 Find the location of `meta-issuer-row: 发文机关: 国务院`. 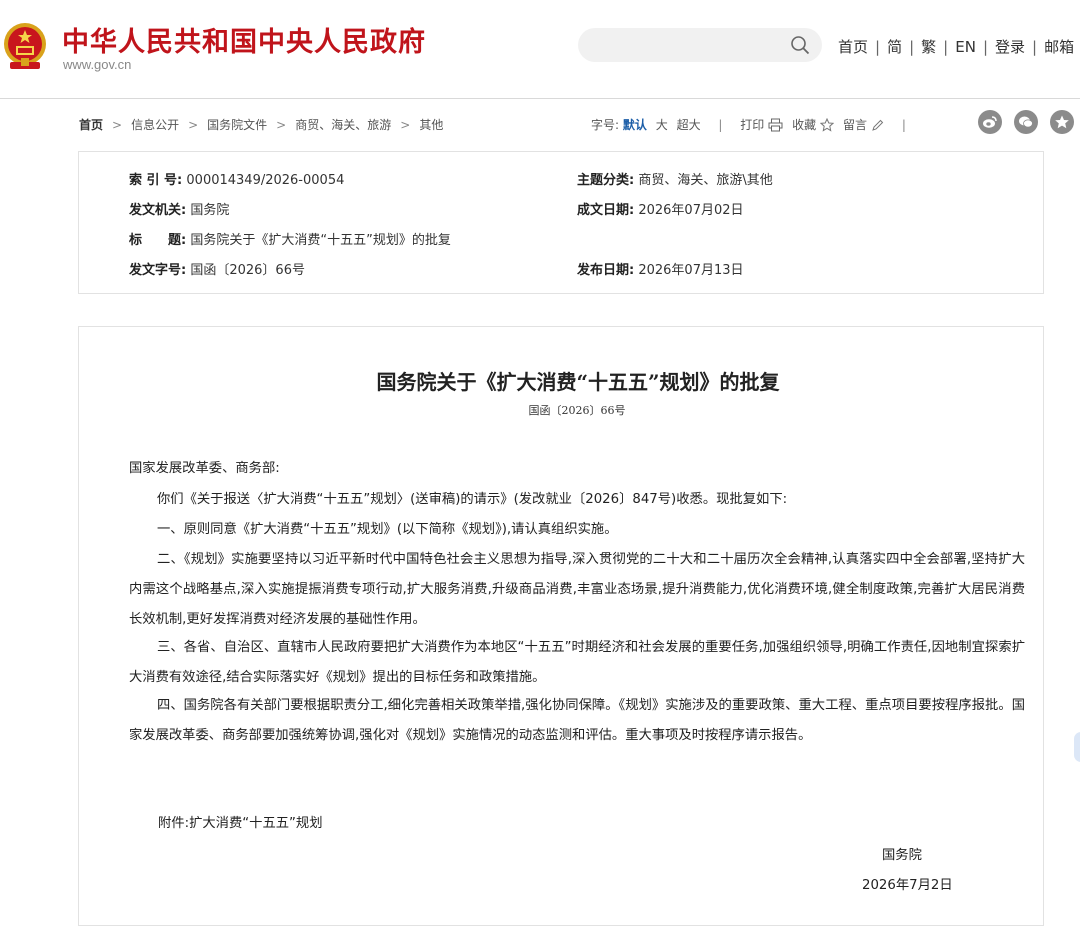

meta-issuer-row: 发文机关: 国务院 is located at coordinates (179, 208).